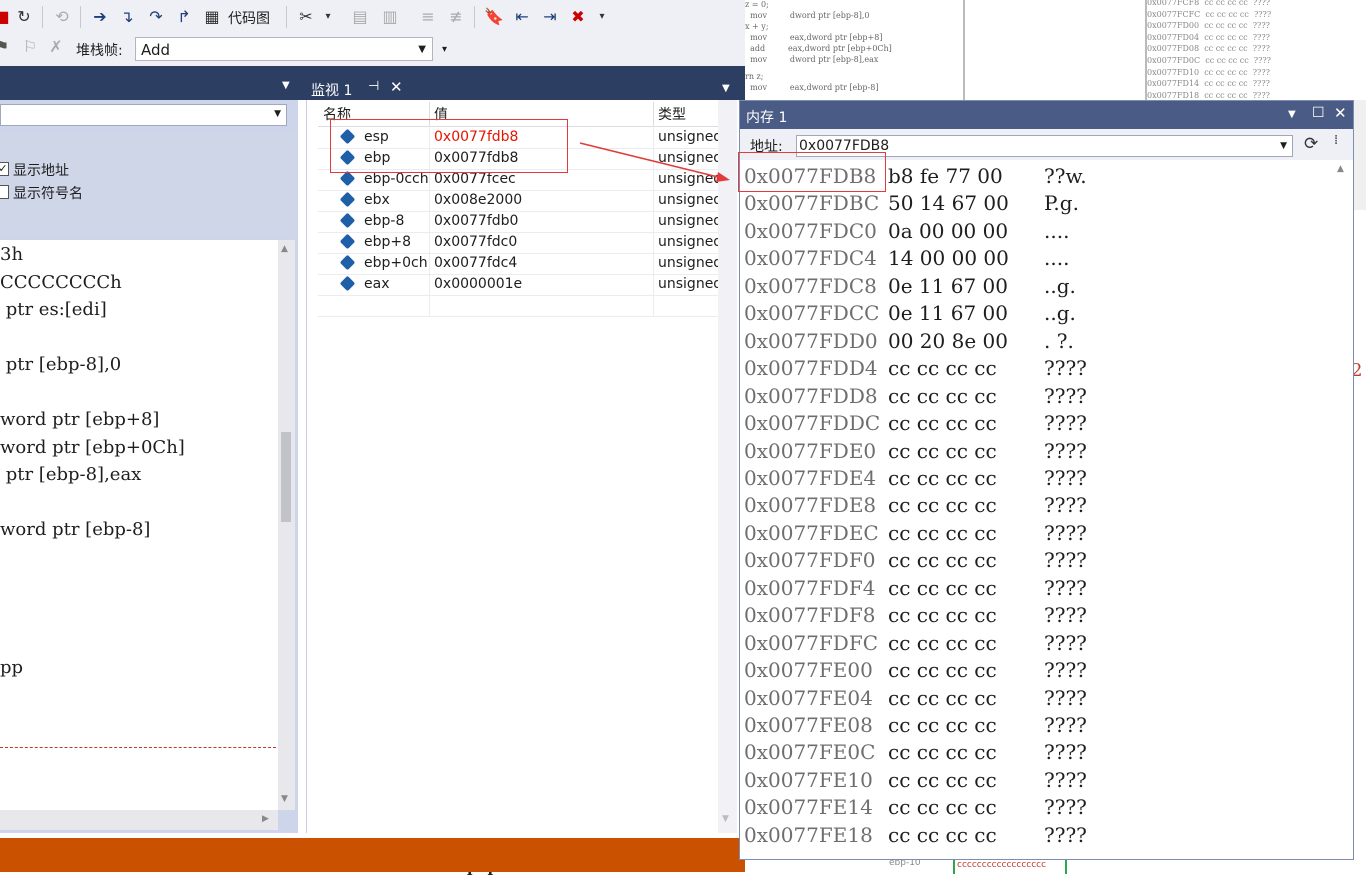  What do you see at coordinates (654, 162) in the screenshot?
I see `annotation-arrow` at bounding box center [654, 162].